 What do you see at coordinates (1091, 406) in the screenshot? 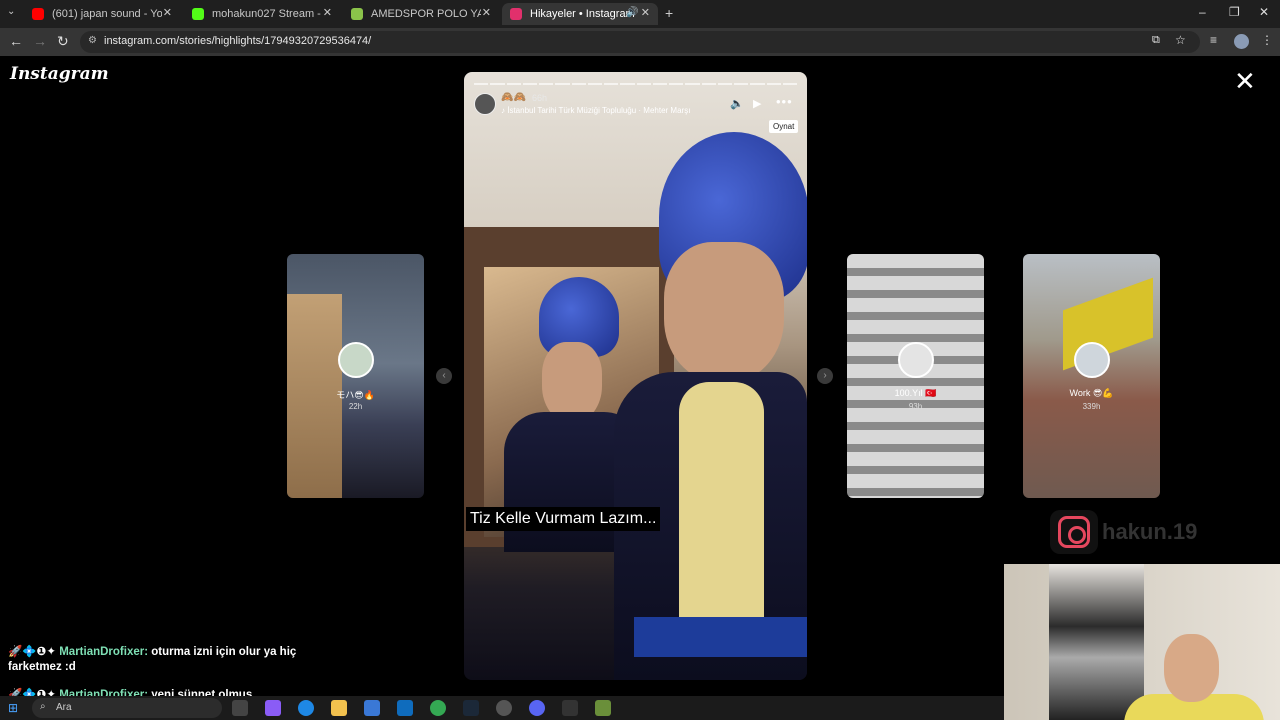
I see `story-time: 339h` at bounding box center [1091, 406].